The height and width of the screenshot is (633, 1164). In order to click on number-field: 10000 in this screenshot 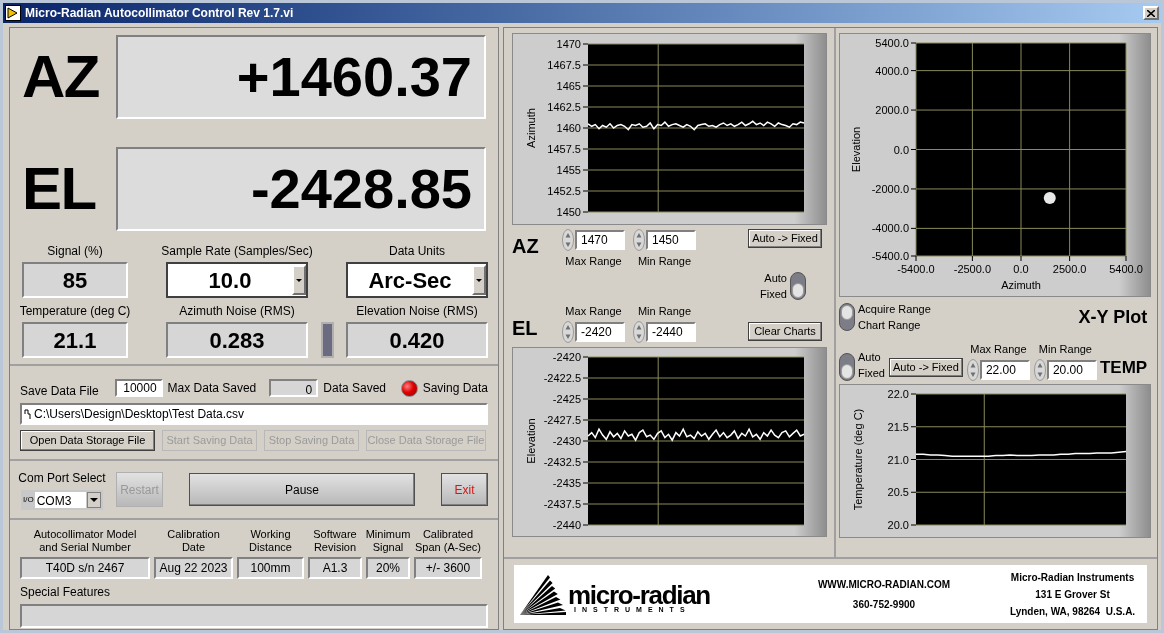, I will do `click(138, 388)`.